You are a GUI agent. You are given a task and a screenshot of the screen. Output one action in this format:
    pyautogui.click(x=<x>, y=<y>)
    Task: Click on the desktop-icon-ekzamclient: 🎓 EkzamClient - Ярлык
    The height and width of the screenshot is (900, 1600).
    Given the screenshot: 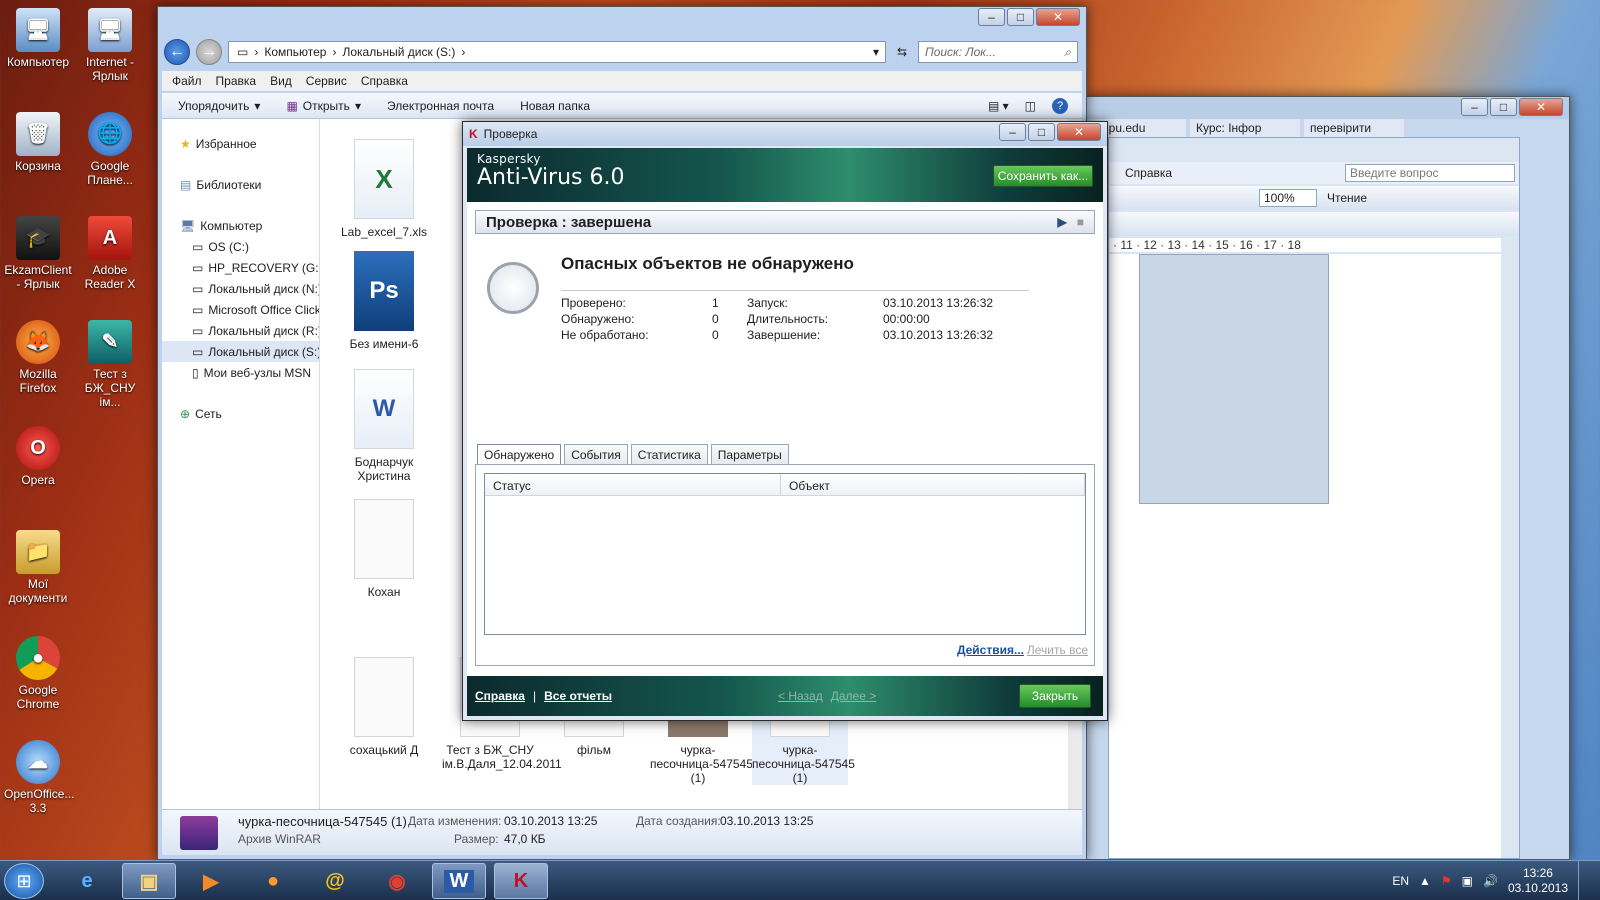 What is the action you would take?
    pyautogui.click(x=38, y=253)
    